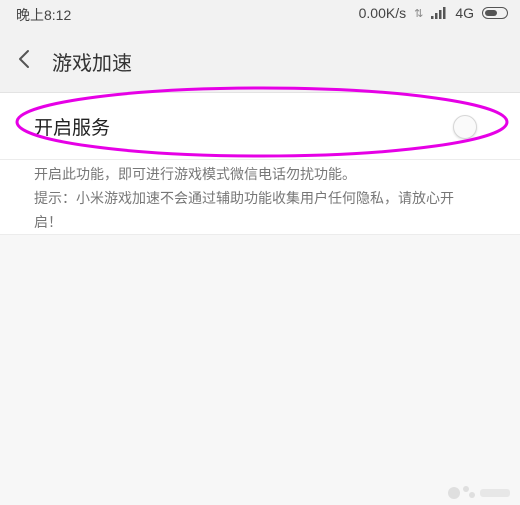 Image resolution: width=520 pixels, height=505 pixels. Describe the element at coordinates (72, 128) in the screenshot. I see `service-toggle-label: 开启服务` at that location.